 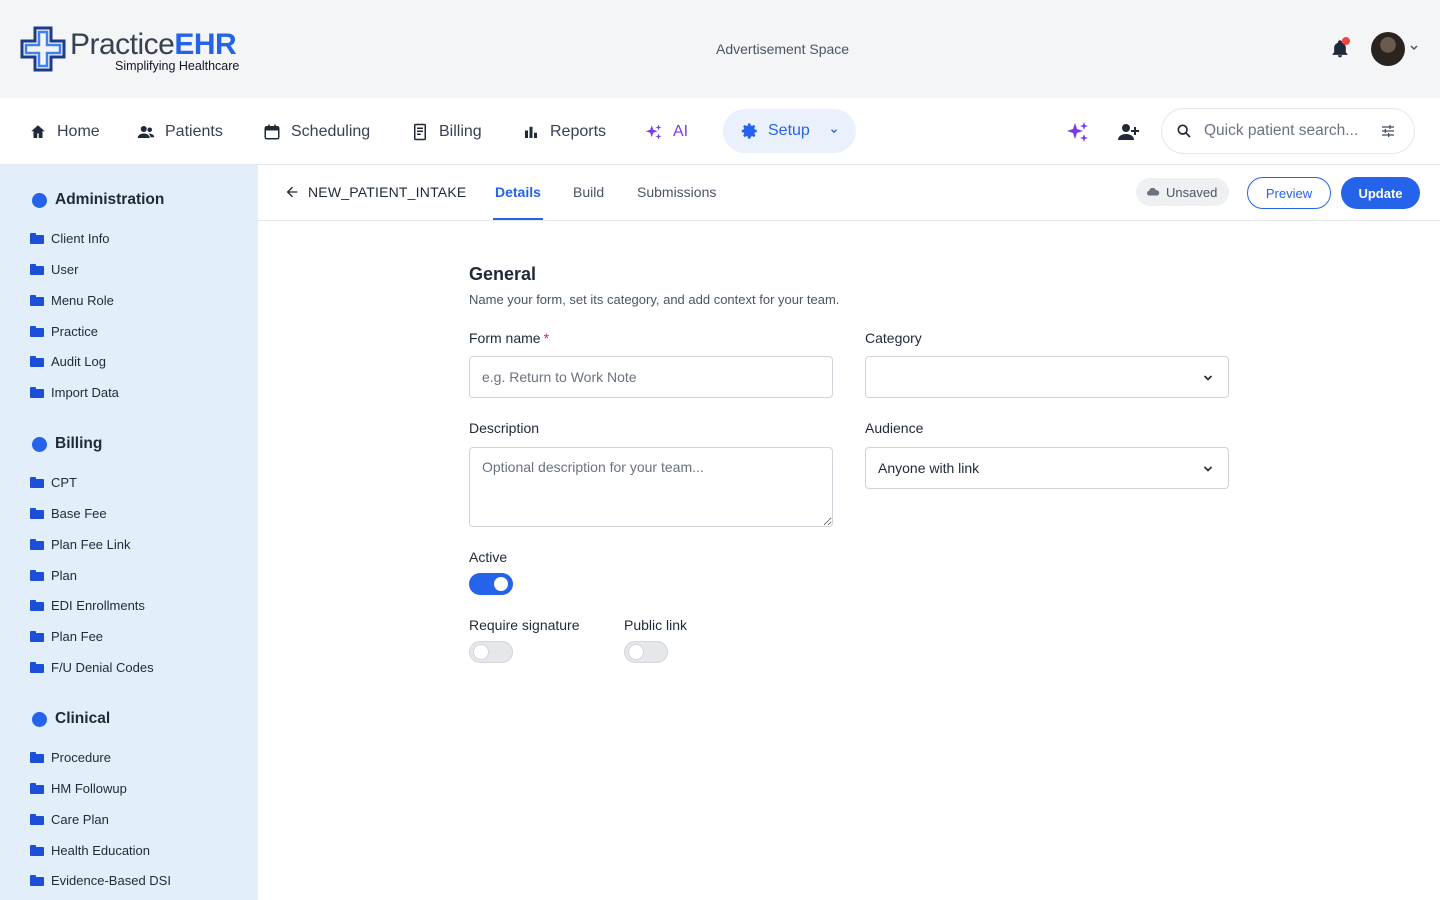 What do you see at coordinates (71, 719) in the screenshot?
I see `sidebar-section-clinical: Clinical` at bounding box center [71, 719].